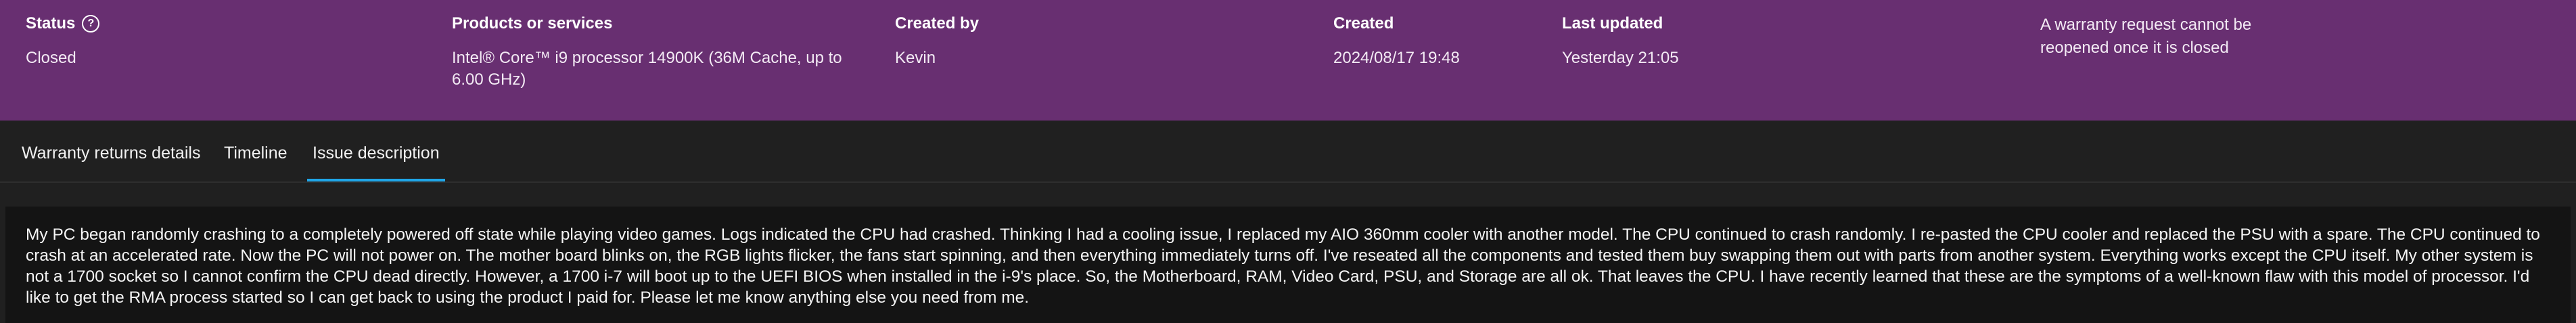  What do you see at coordinates (51, 23) in the screenshot?
I see `status-label: Status` at bounding box center [51, 23].